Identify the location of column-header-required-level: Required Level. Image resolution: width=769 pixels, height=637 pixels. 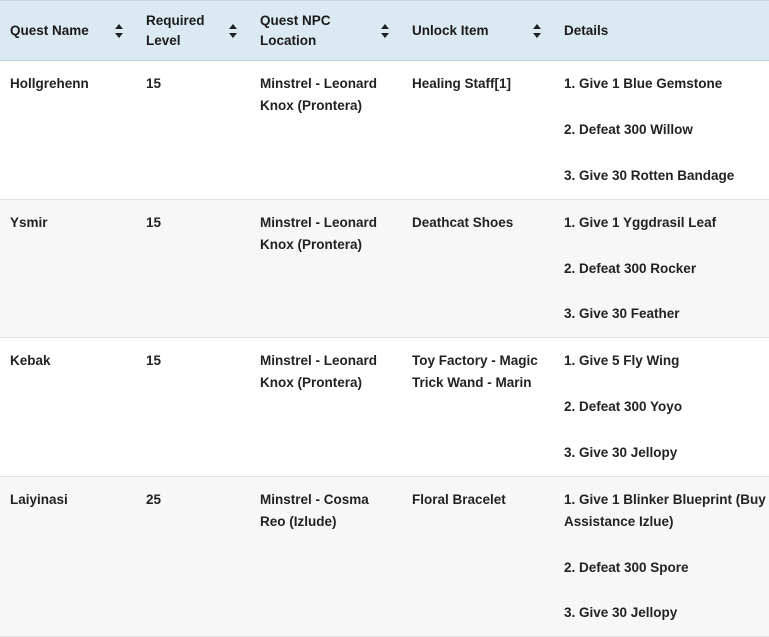
(193, 31).